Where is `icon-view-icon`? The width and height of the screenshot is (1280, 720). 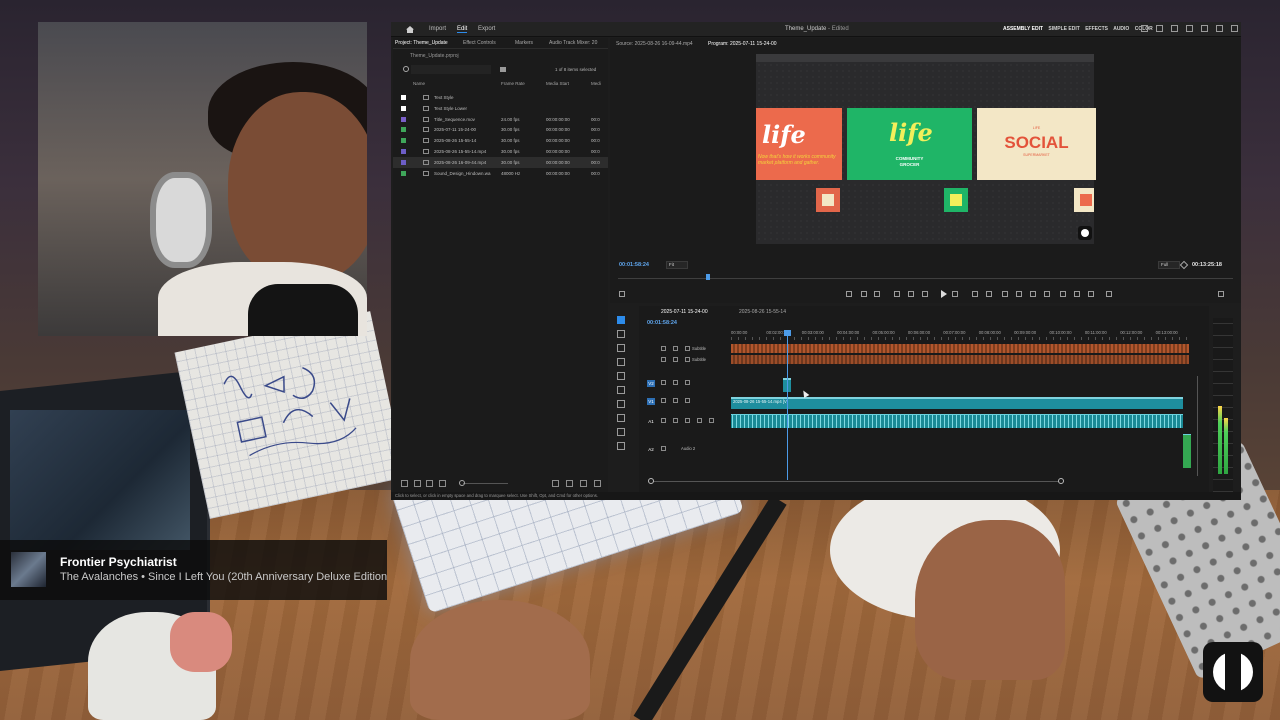
icon-view-icon is located at coordinates (429, 483).